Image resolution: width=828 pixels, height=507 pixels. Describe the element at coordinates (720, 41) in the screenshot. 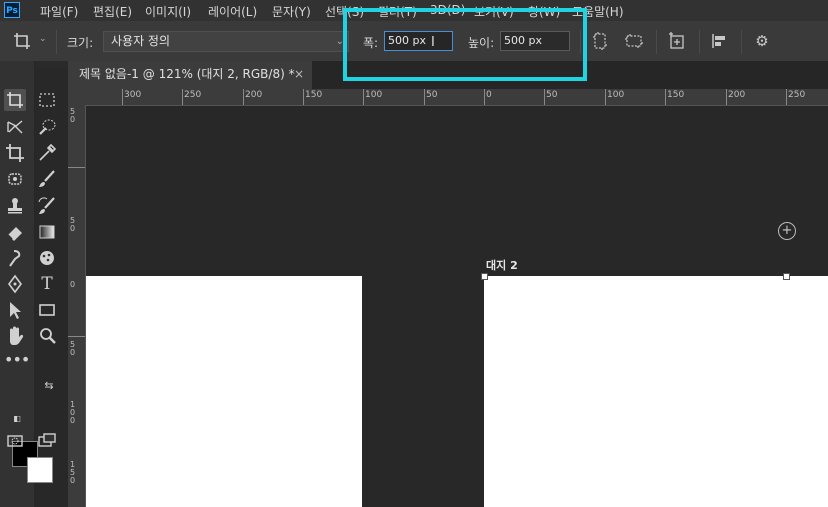

I see `align-left-icon` at that location.